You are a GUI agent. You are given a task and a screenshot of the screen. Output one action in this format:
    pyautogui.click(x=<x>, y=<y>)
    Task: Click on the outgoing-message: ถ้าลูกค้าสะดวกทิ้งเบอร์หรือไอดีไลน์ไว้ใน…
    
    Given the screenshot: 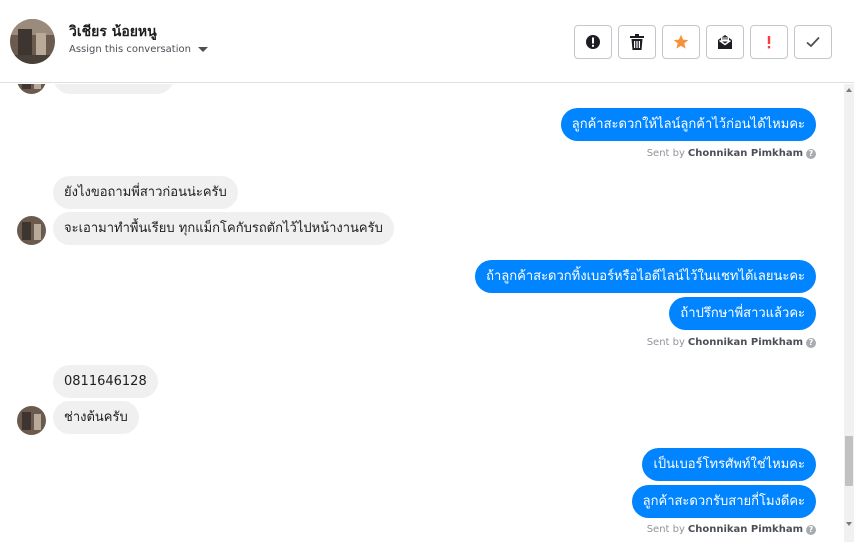 What is the action you would take?
    pyautogui.click(x=645, y=276)
    